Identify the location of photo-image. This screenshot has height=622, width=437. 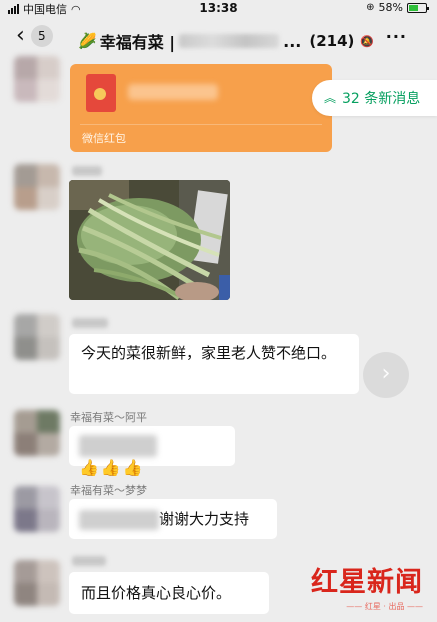
(149, 240).